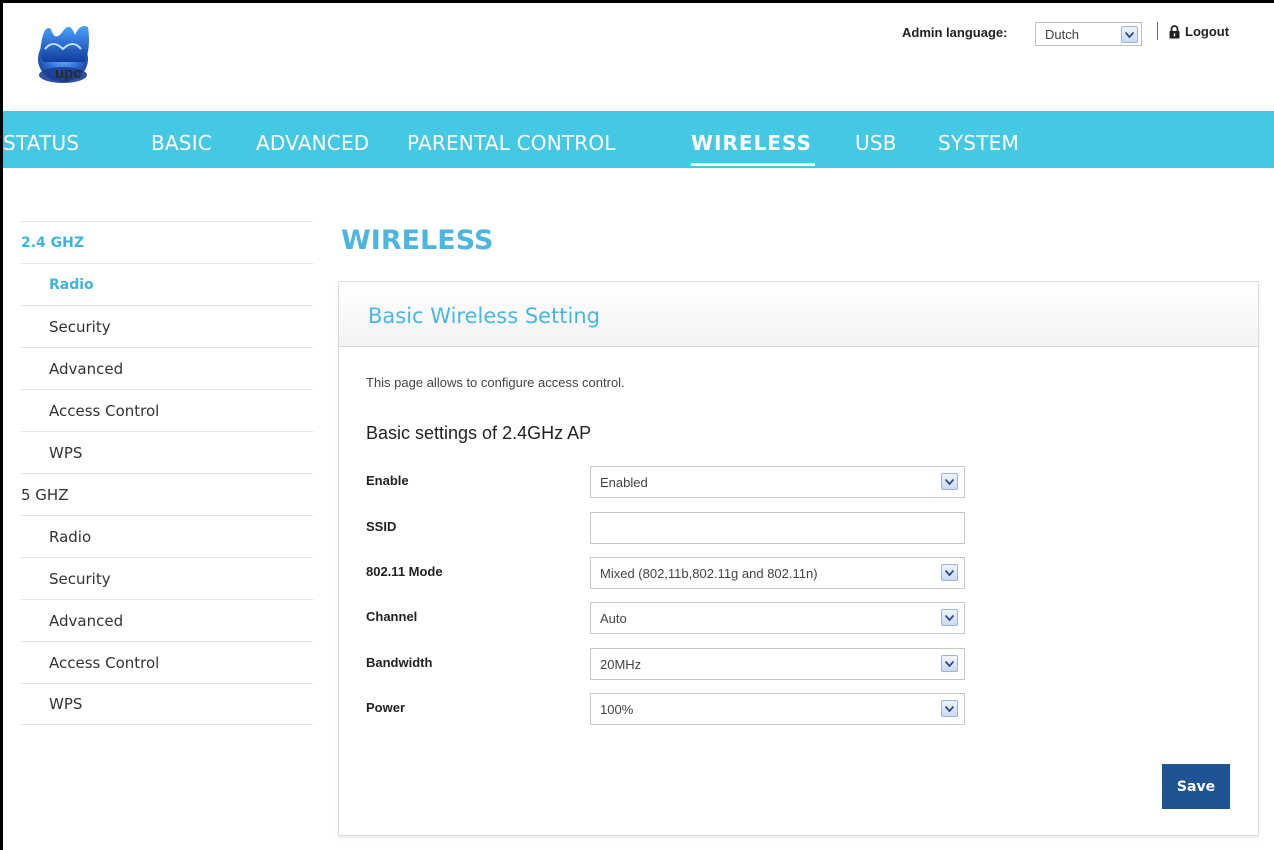 This screenshot has width=1274, height=850. I want to click on enable-label: Enable, so click(387, 480).